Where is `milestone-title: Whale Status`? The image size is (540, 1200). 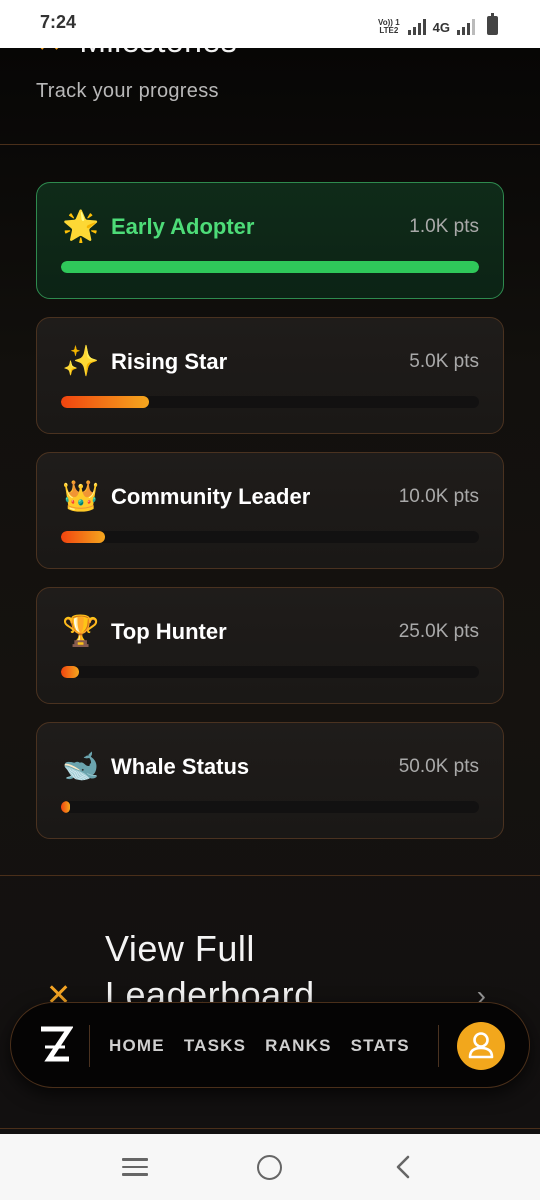 milestone-title: Whale Status is located at coordinates (180, 766).